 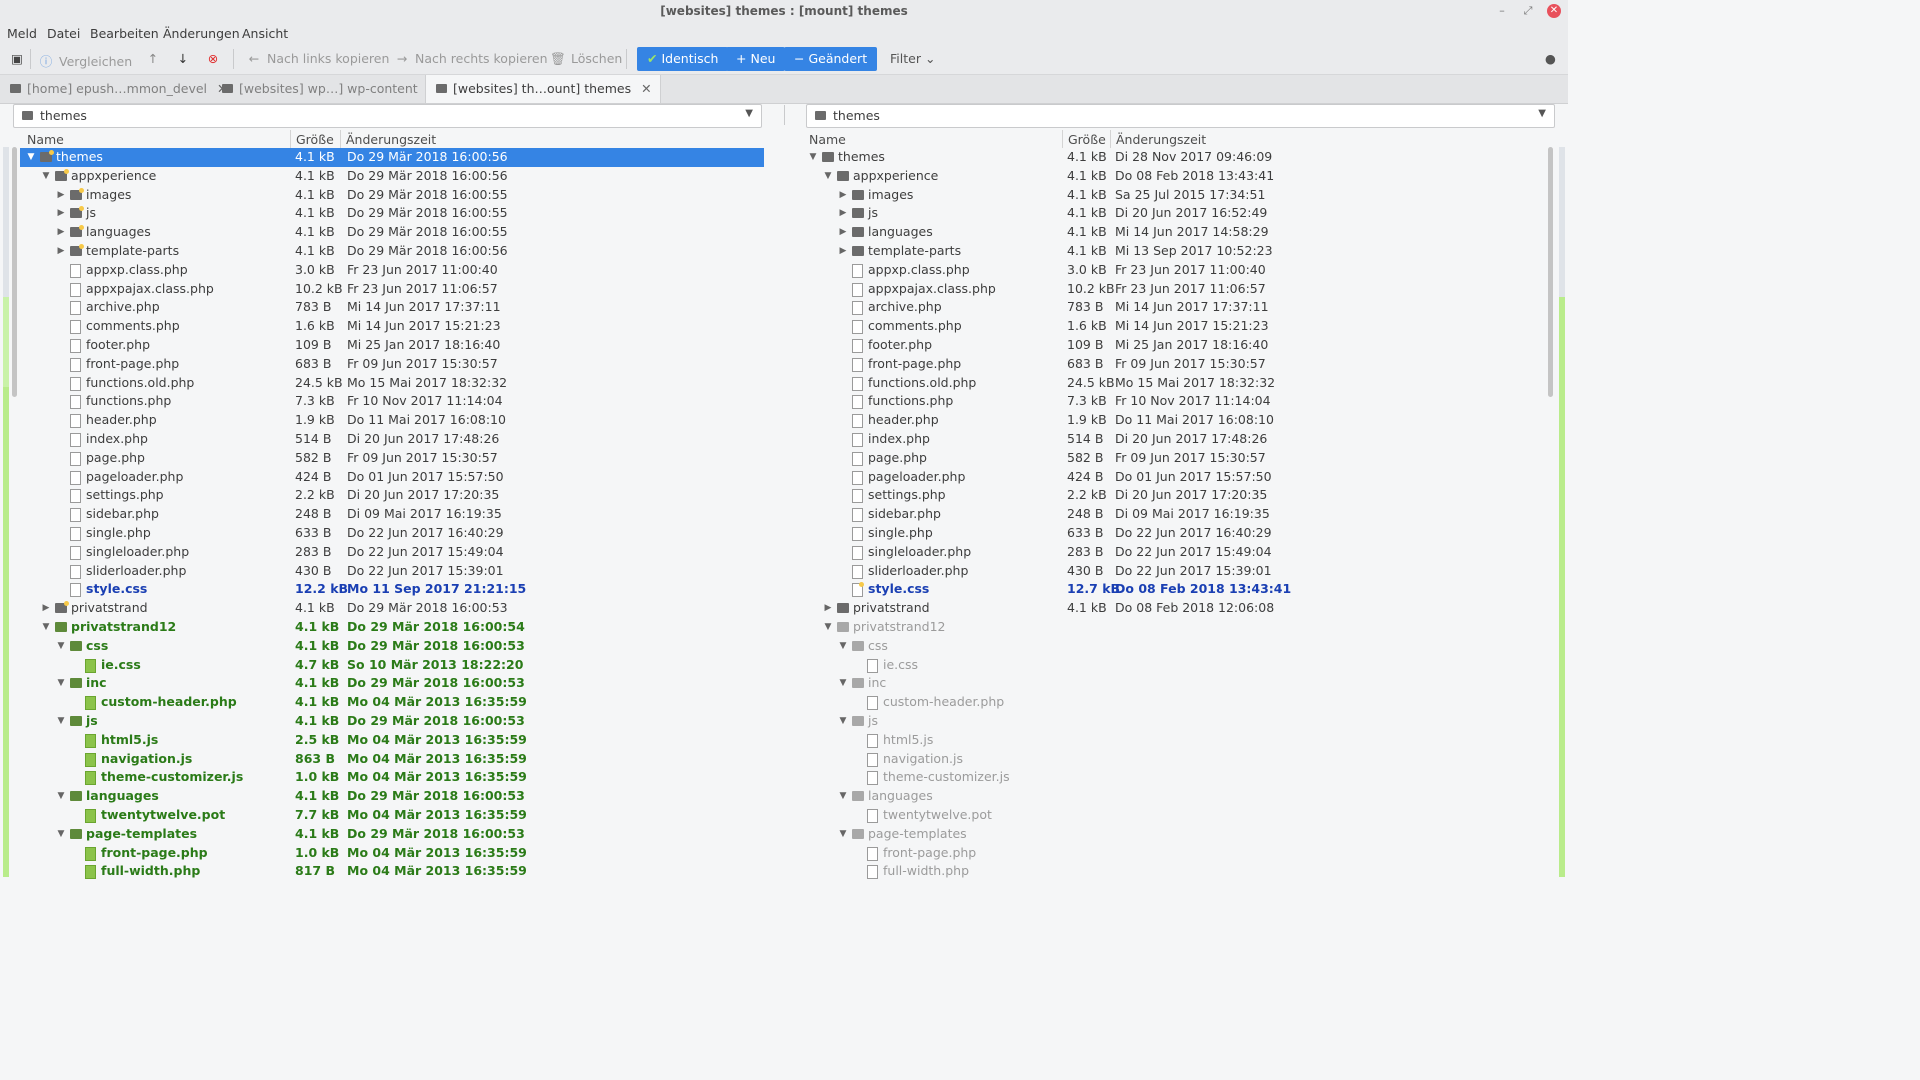 I want to click on folder-row: ▼ themes 4.1 kB Do 29 Mär 2018 16:00:56, so click(x=392, y=157).